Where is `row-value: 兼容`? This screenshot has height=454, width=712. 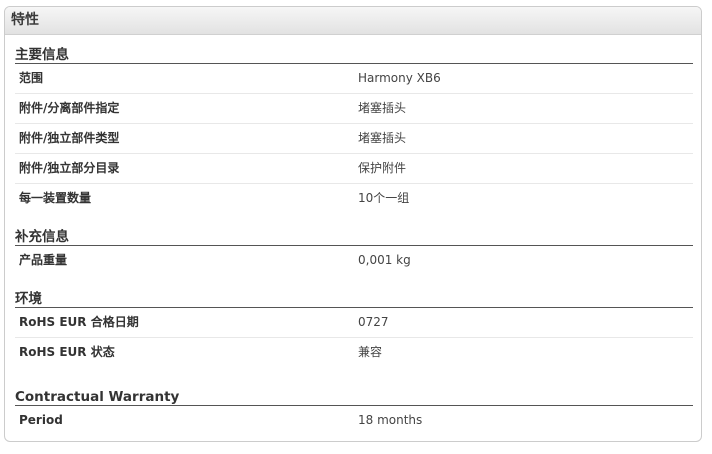
row-value: 兼容 is located at coordinates (370, 352).